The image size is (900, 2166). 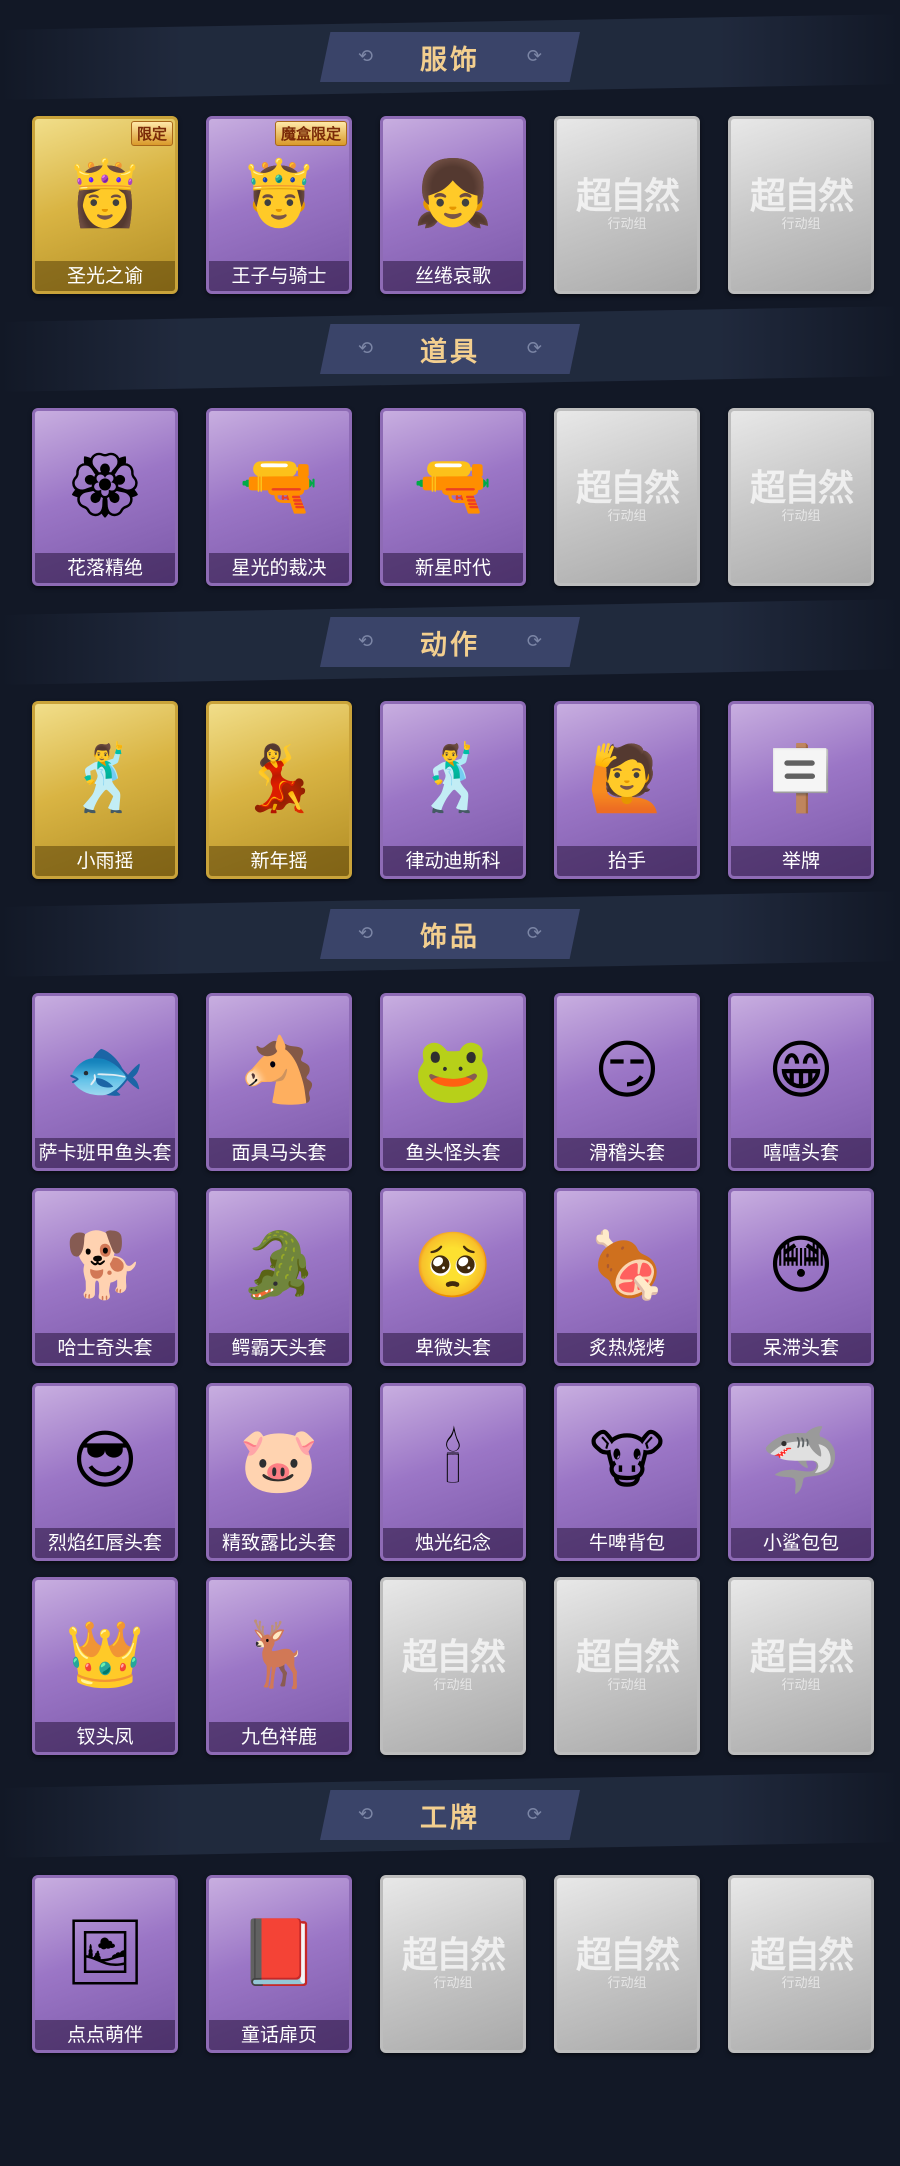 I want to click on reward-item-card: 😁 嘻嘻头套, so click(x=801, y=1082).